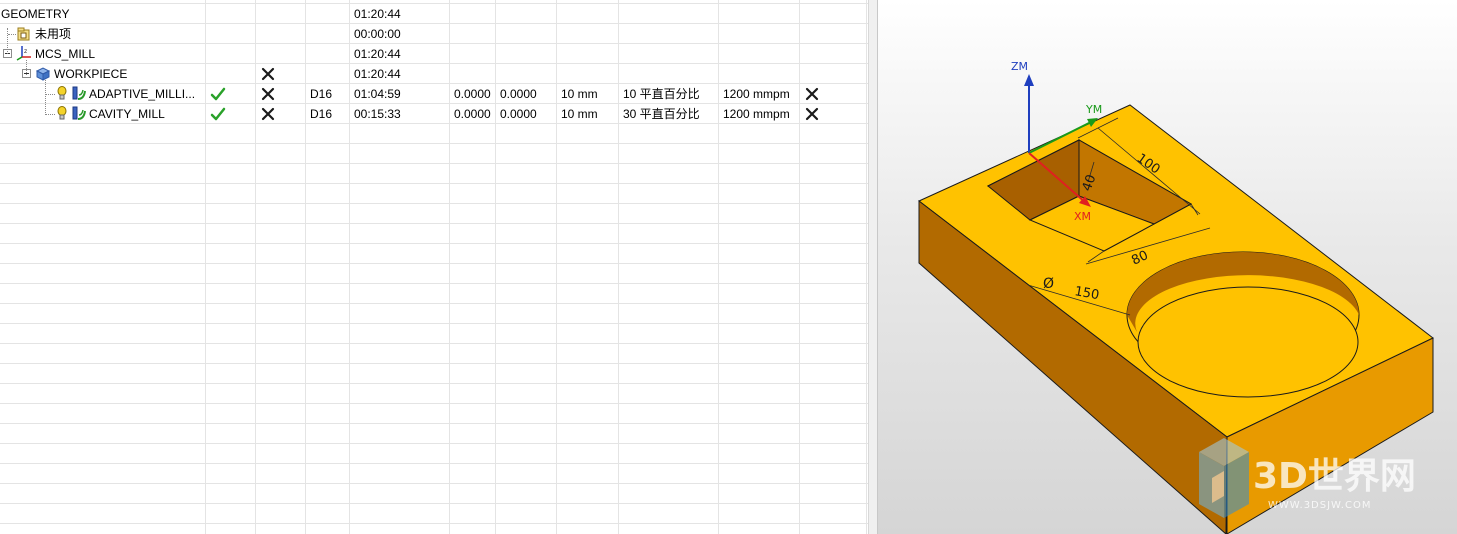  I want to click on tree-row-geometry: GEOMETRY 01:20:44, so click(434, 14).